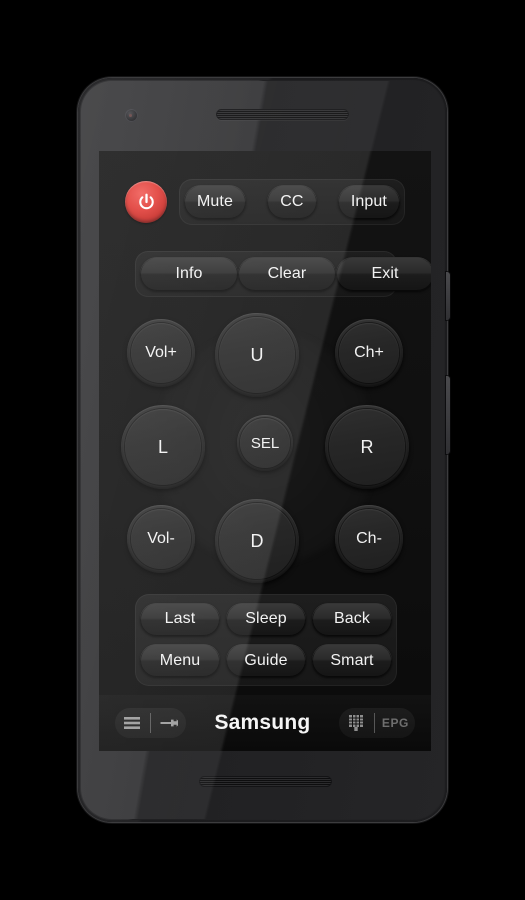 Image resolution: width=525 pixels, height=900 pixels. I want to click on channel-down-label: Ch-, so click(369, 538).